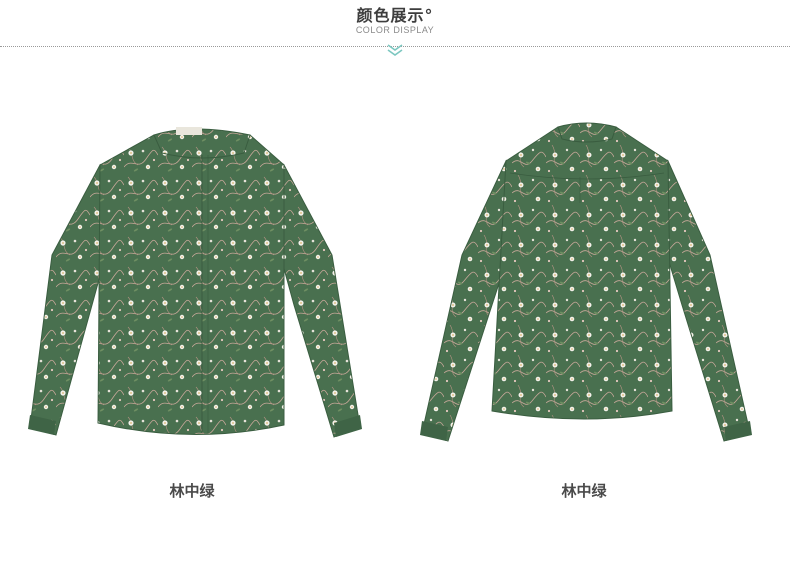 This screenshot has height=566, width=790. I want to click on section-subtitle: COLOR DISPLAY, so click(395, 30).